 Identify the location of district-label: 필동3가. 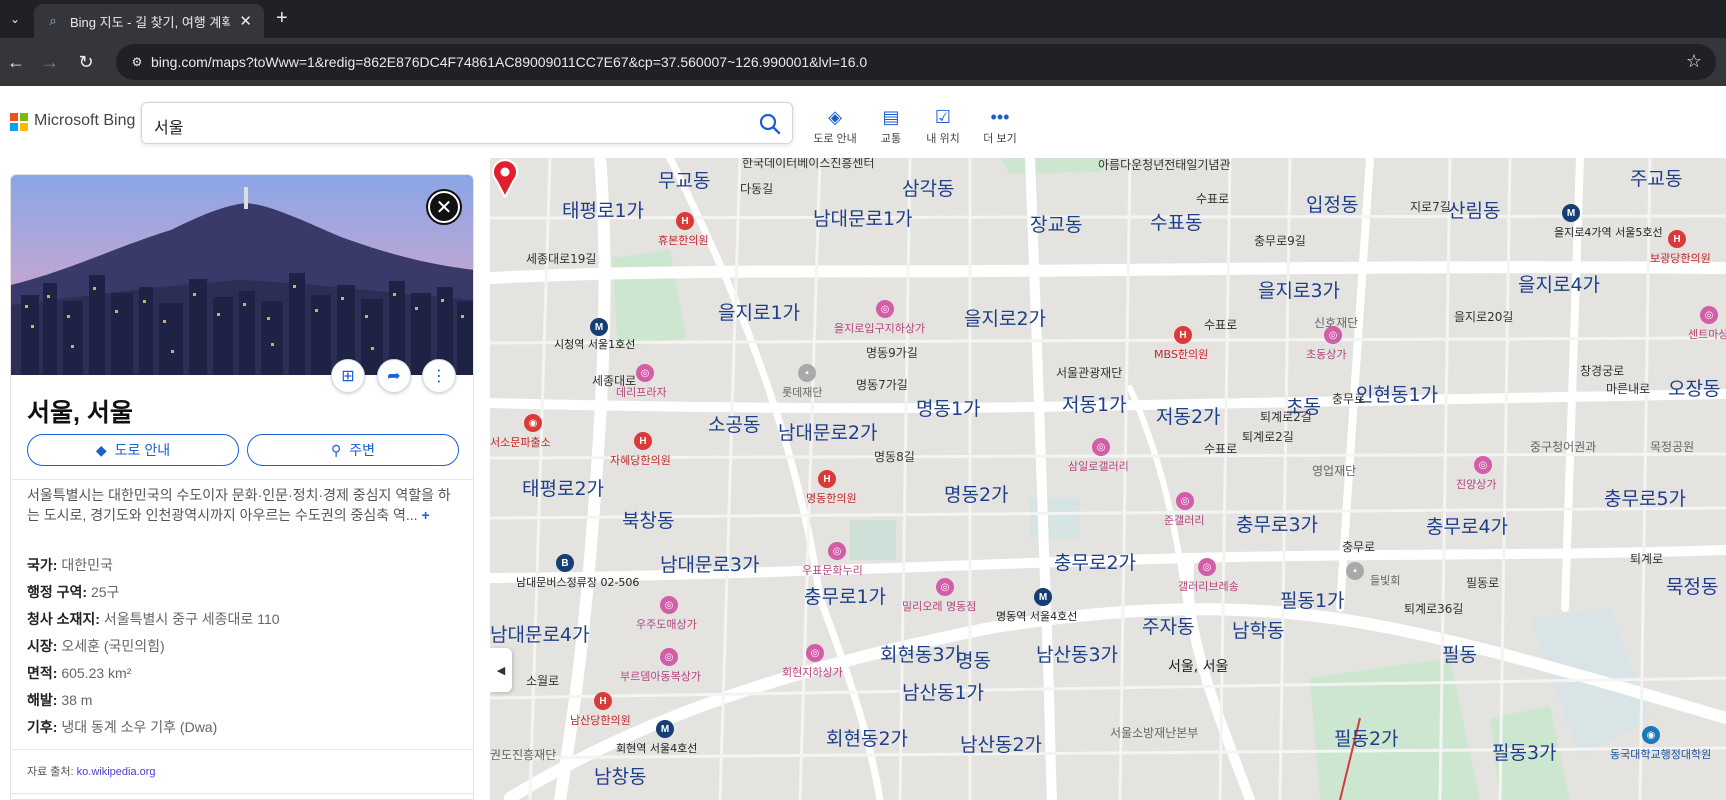
(1524, 753).